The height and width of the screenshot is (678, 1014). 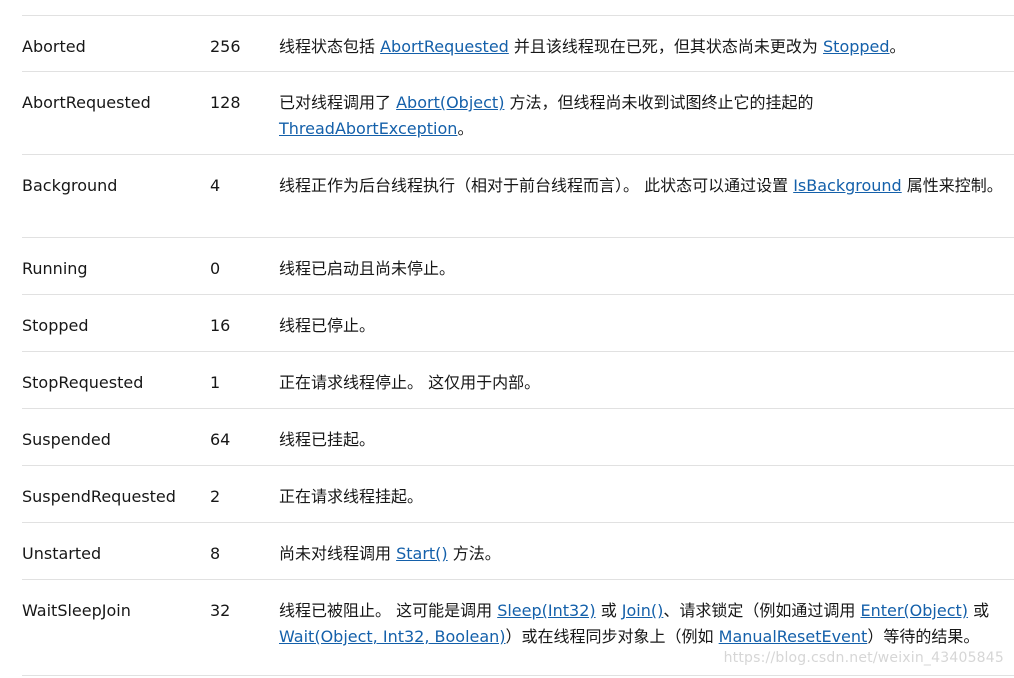 What do you see at coordinates (474, 553) in the screenshot?
I see `description-text: 方法。` at bounding box center [474, 553].